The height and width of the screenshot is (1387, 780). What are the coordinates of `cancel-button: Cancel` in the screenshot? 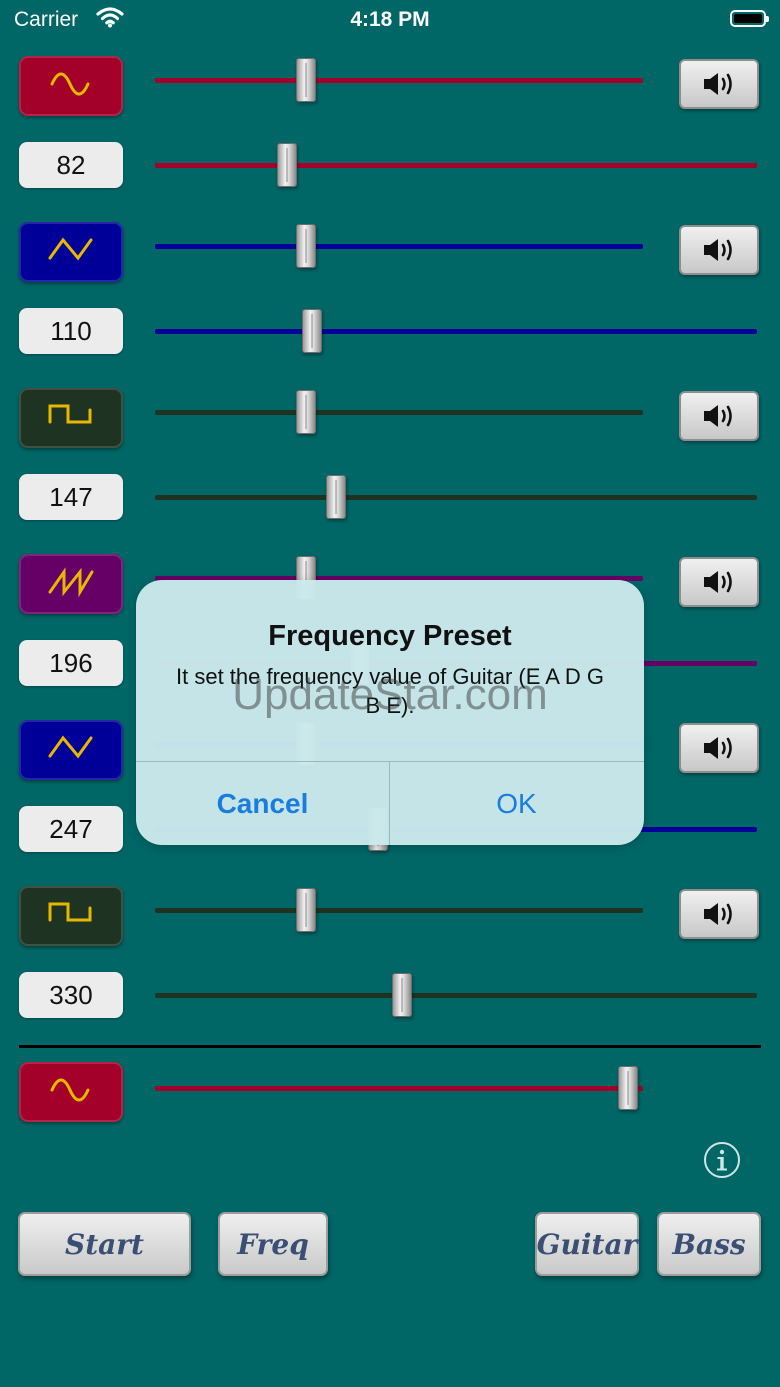 It's located at (262, 803).